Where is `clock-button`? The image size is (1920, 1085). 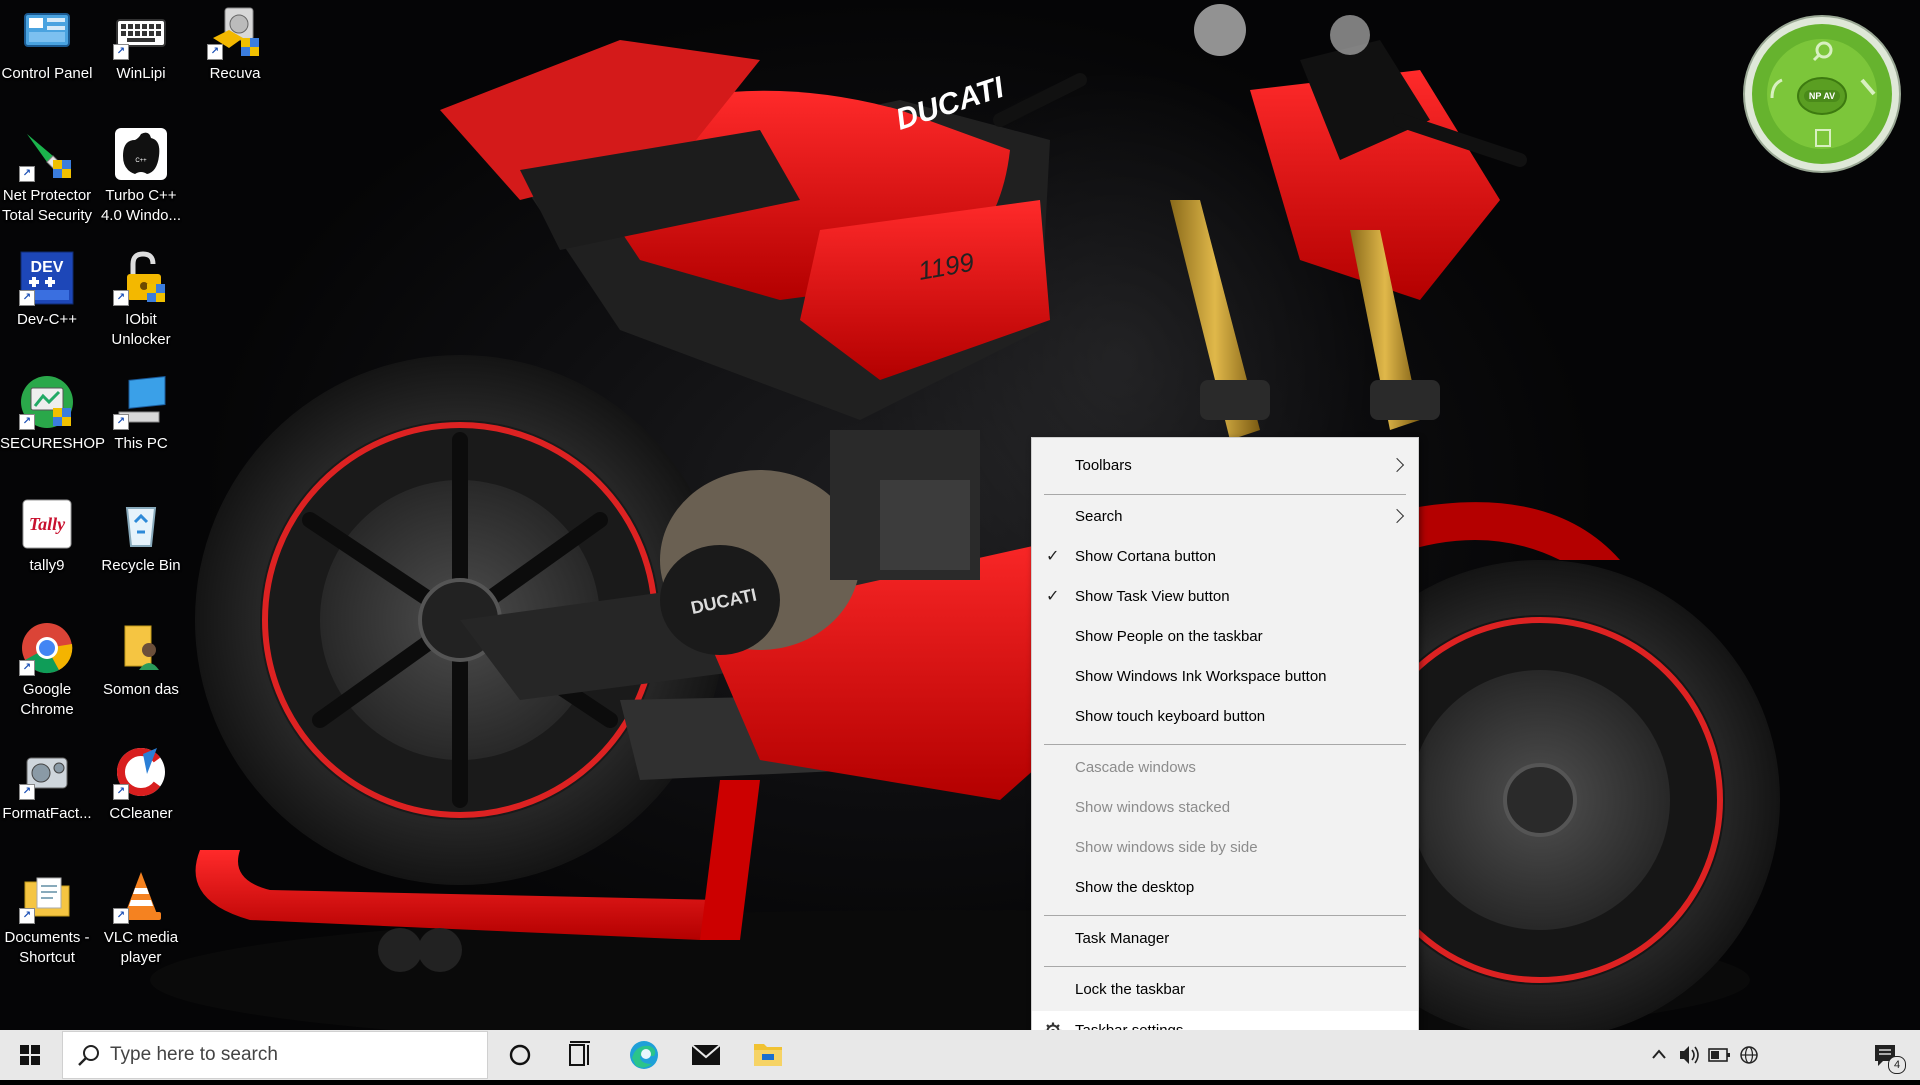
clock-button is located at coordinates (1789, 1055).